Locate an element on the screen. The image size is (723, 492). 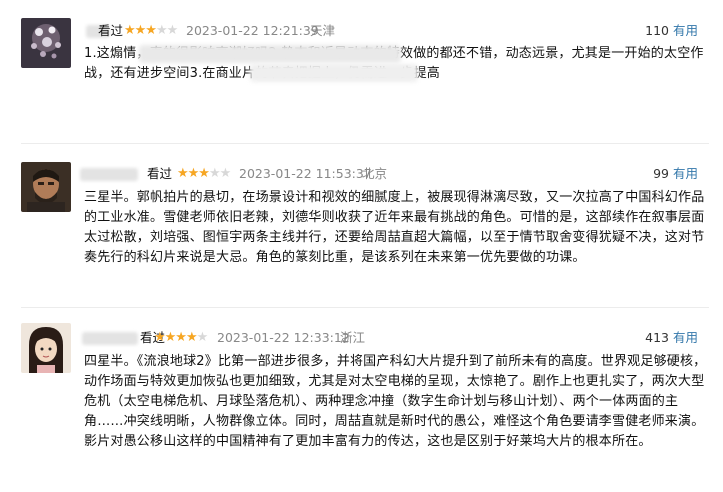
review-location: 浙江 is located at coordinates (353, 337).